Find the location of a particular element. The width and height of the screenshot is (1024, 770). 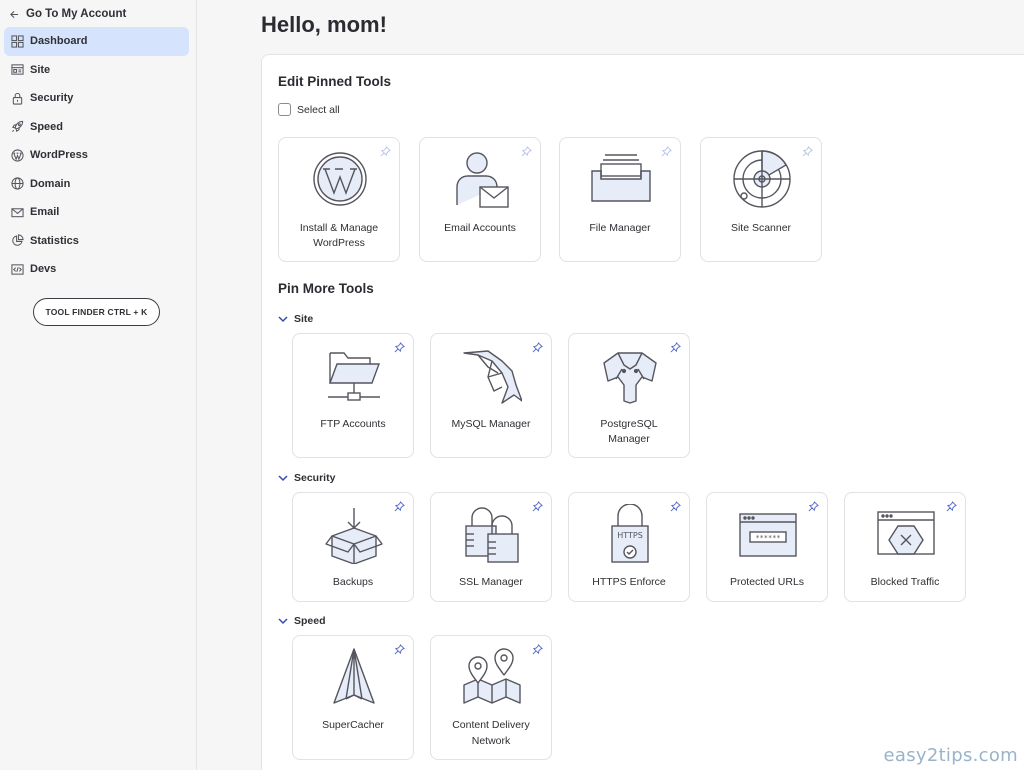

sidebar-item-site: Site is located at coordinates (96, 70).